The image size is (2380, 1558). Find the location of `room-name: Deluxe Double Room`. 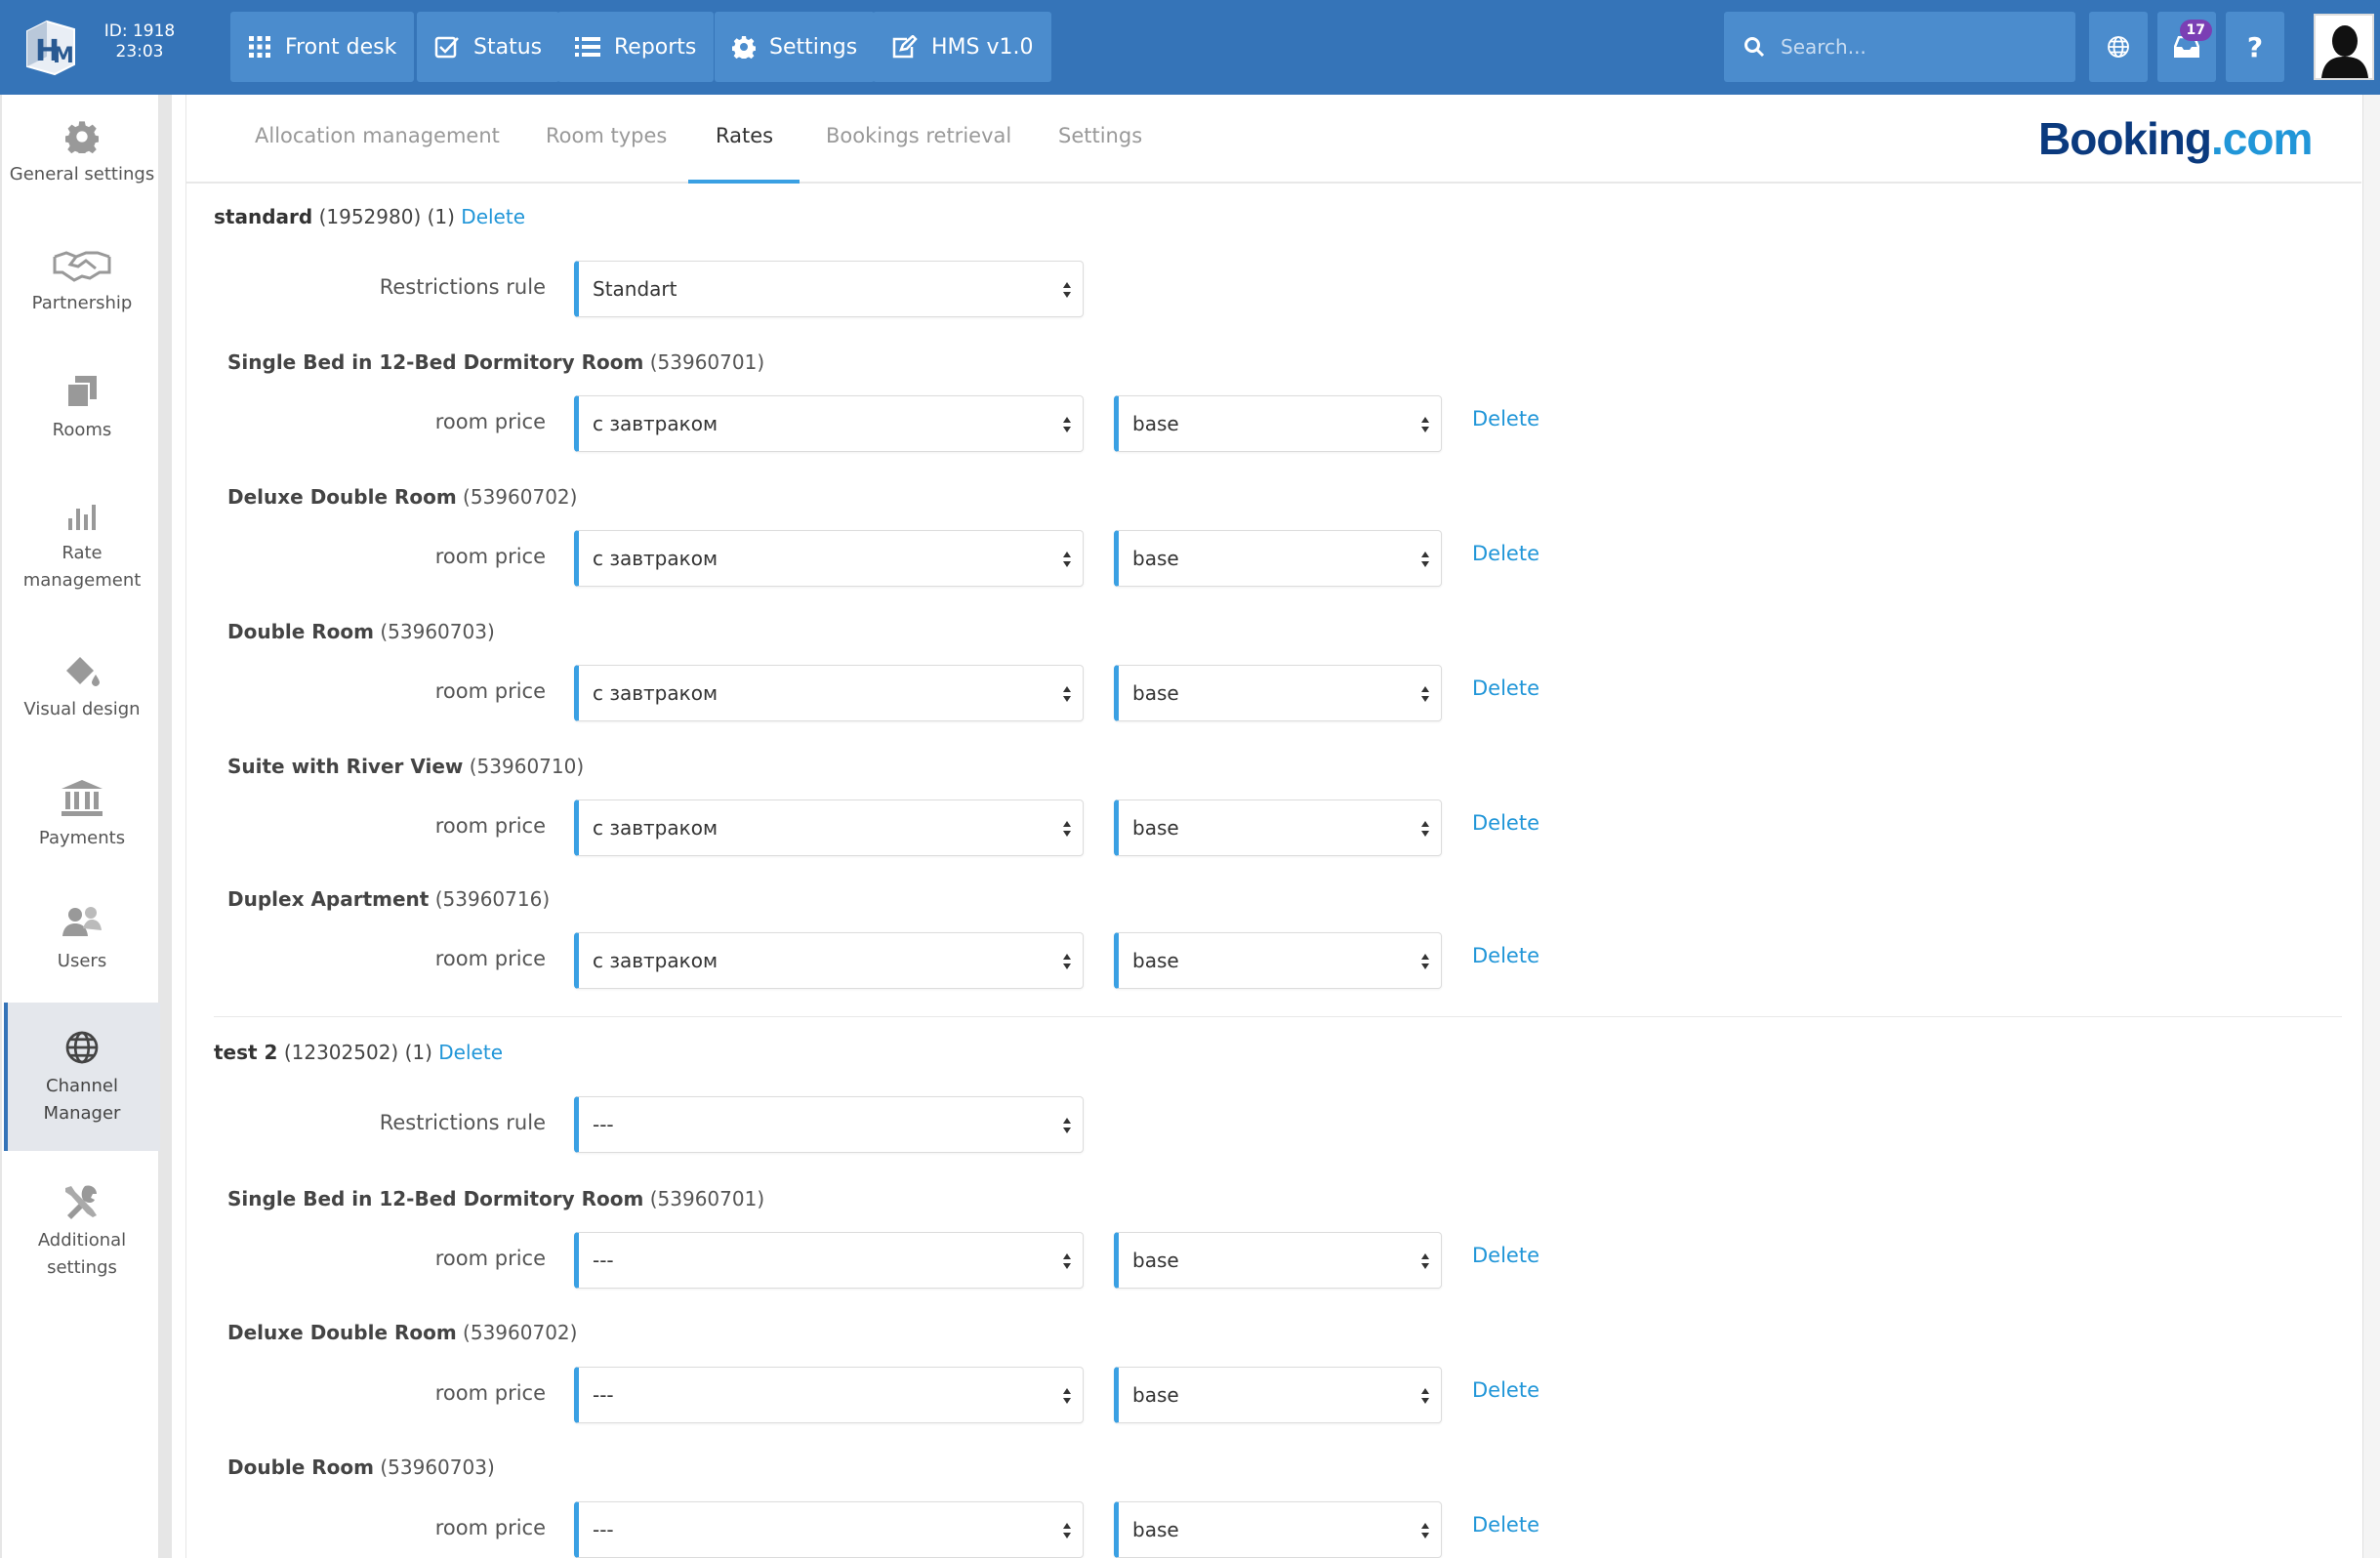

room-name: Deluxe Double Room is located at coordinates (342, 497).